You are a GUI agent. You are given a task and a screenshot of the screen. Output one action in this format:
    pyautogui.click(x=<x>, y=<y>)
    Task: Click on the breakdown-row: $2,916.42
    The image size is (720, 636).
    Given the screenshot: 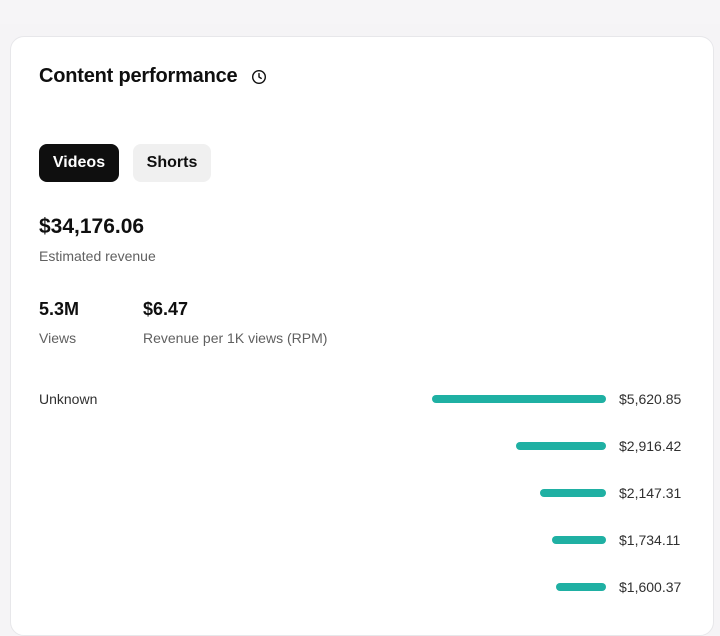 What is the action you would take?
    pyautogui.click(x=364, y=447)
    